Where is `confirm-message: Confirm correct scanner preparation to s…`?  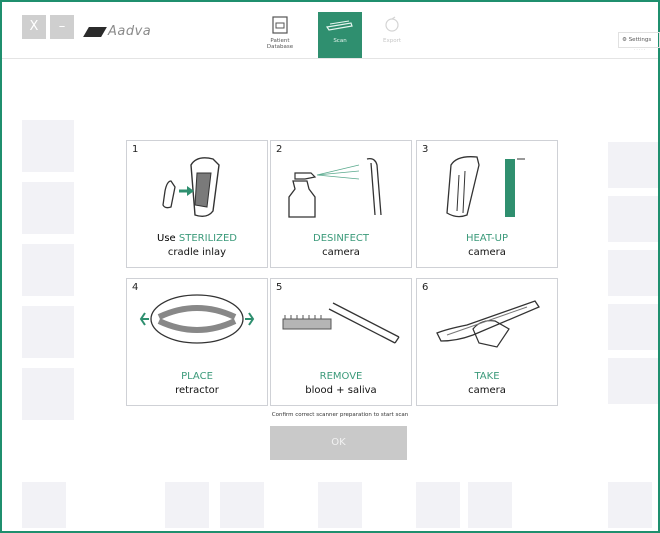
confirm-message: Confirm correct scanner preparation to s… is located at coordinates (340, 415).